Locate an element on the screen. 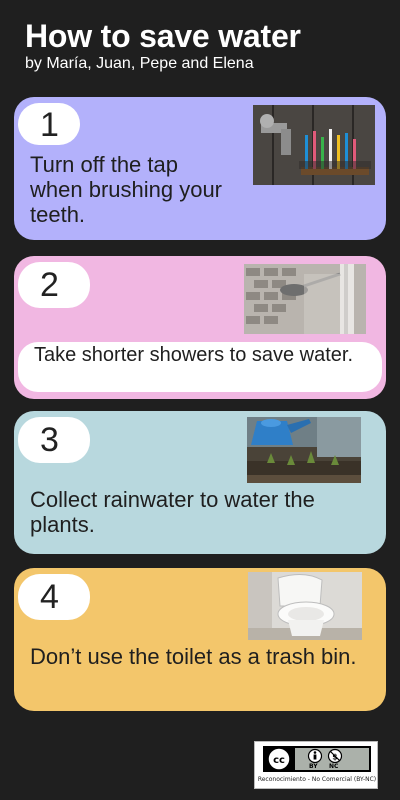 This screenshot has height=800, width=400. tip-text-4: Don’t use the toilet as a trash bin. is located at coordinates (193, 656).